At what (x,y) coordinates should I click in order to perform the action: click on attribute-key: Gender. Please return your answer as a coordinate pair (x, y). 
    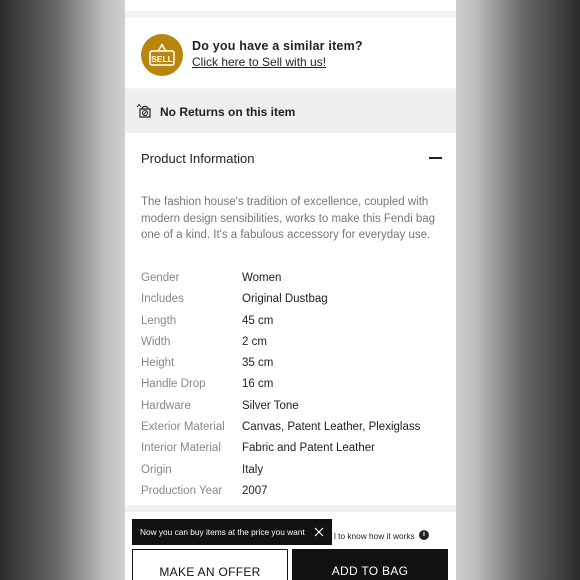
    Looking at the image, I should click on (160, 278).